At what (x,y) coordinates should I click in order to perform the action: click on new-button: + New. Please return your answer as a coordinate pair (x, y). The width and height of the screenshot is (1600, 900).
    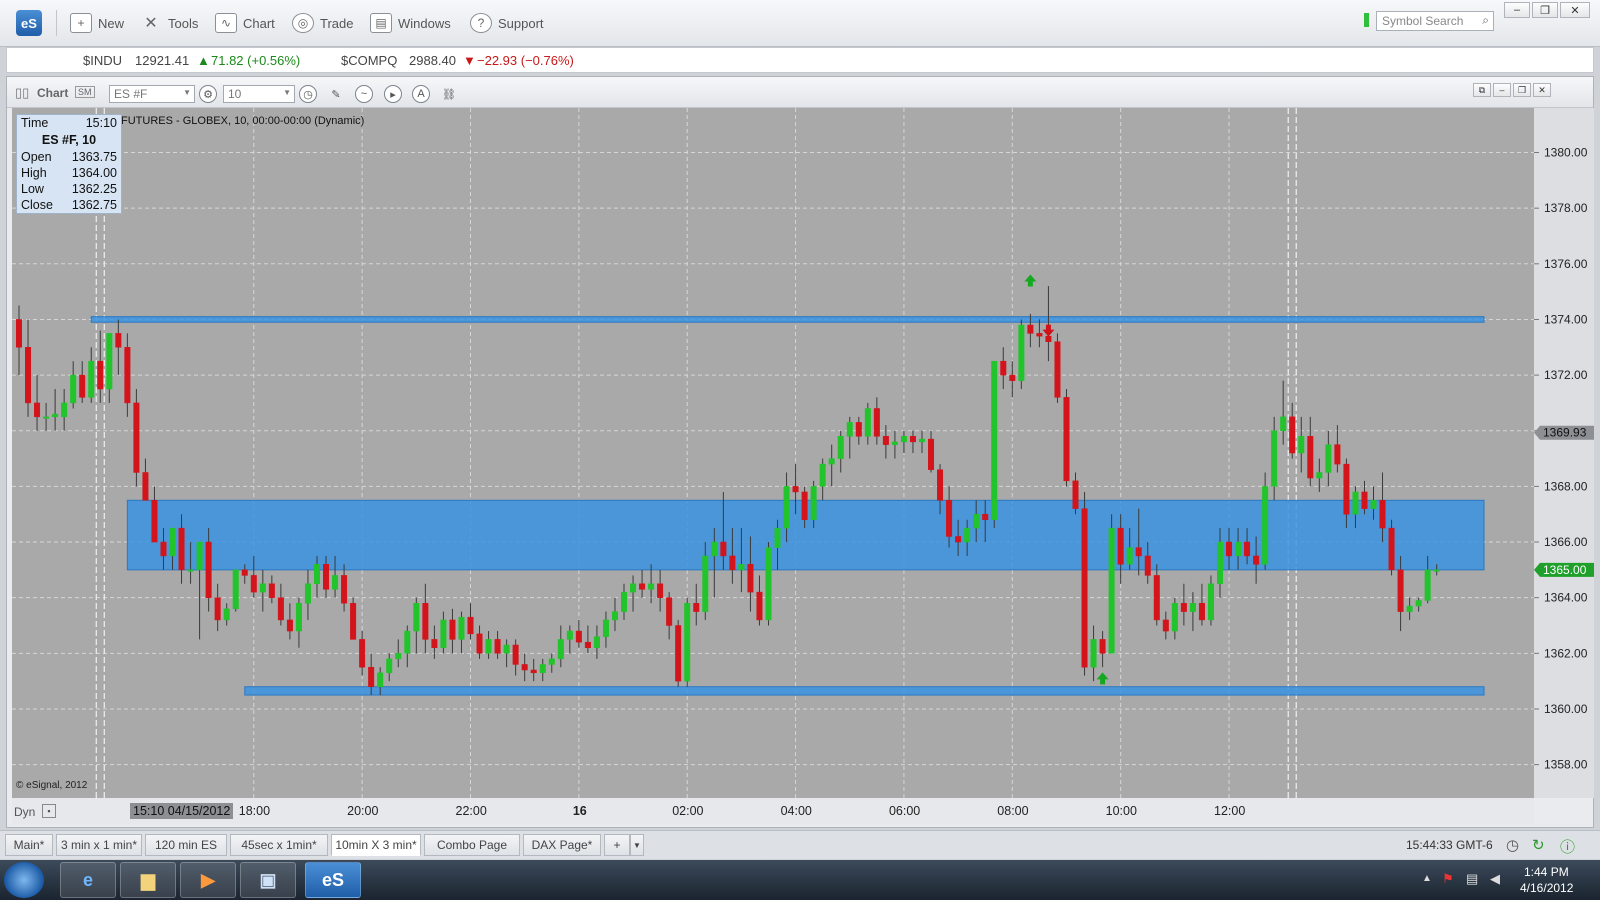
    Looking at the image, I should click on (97, 23).